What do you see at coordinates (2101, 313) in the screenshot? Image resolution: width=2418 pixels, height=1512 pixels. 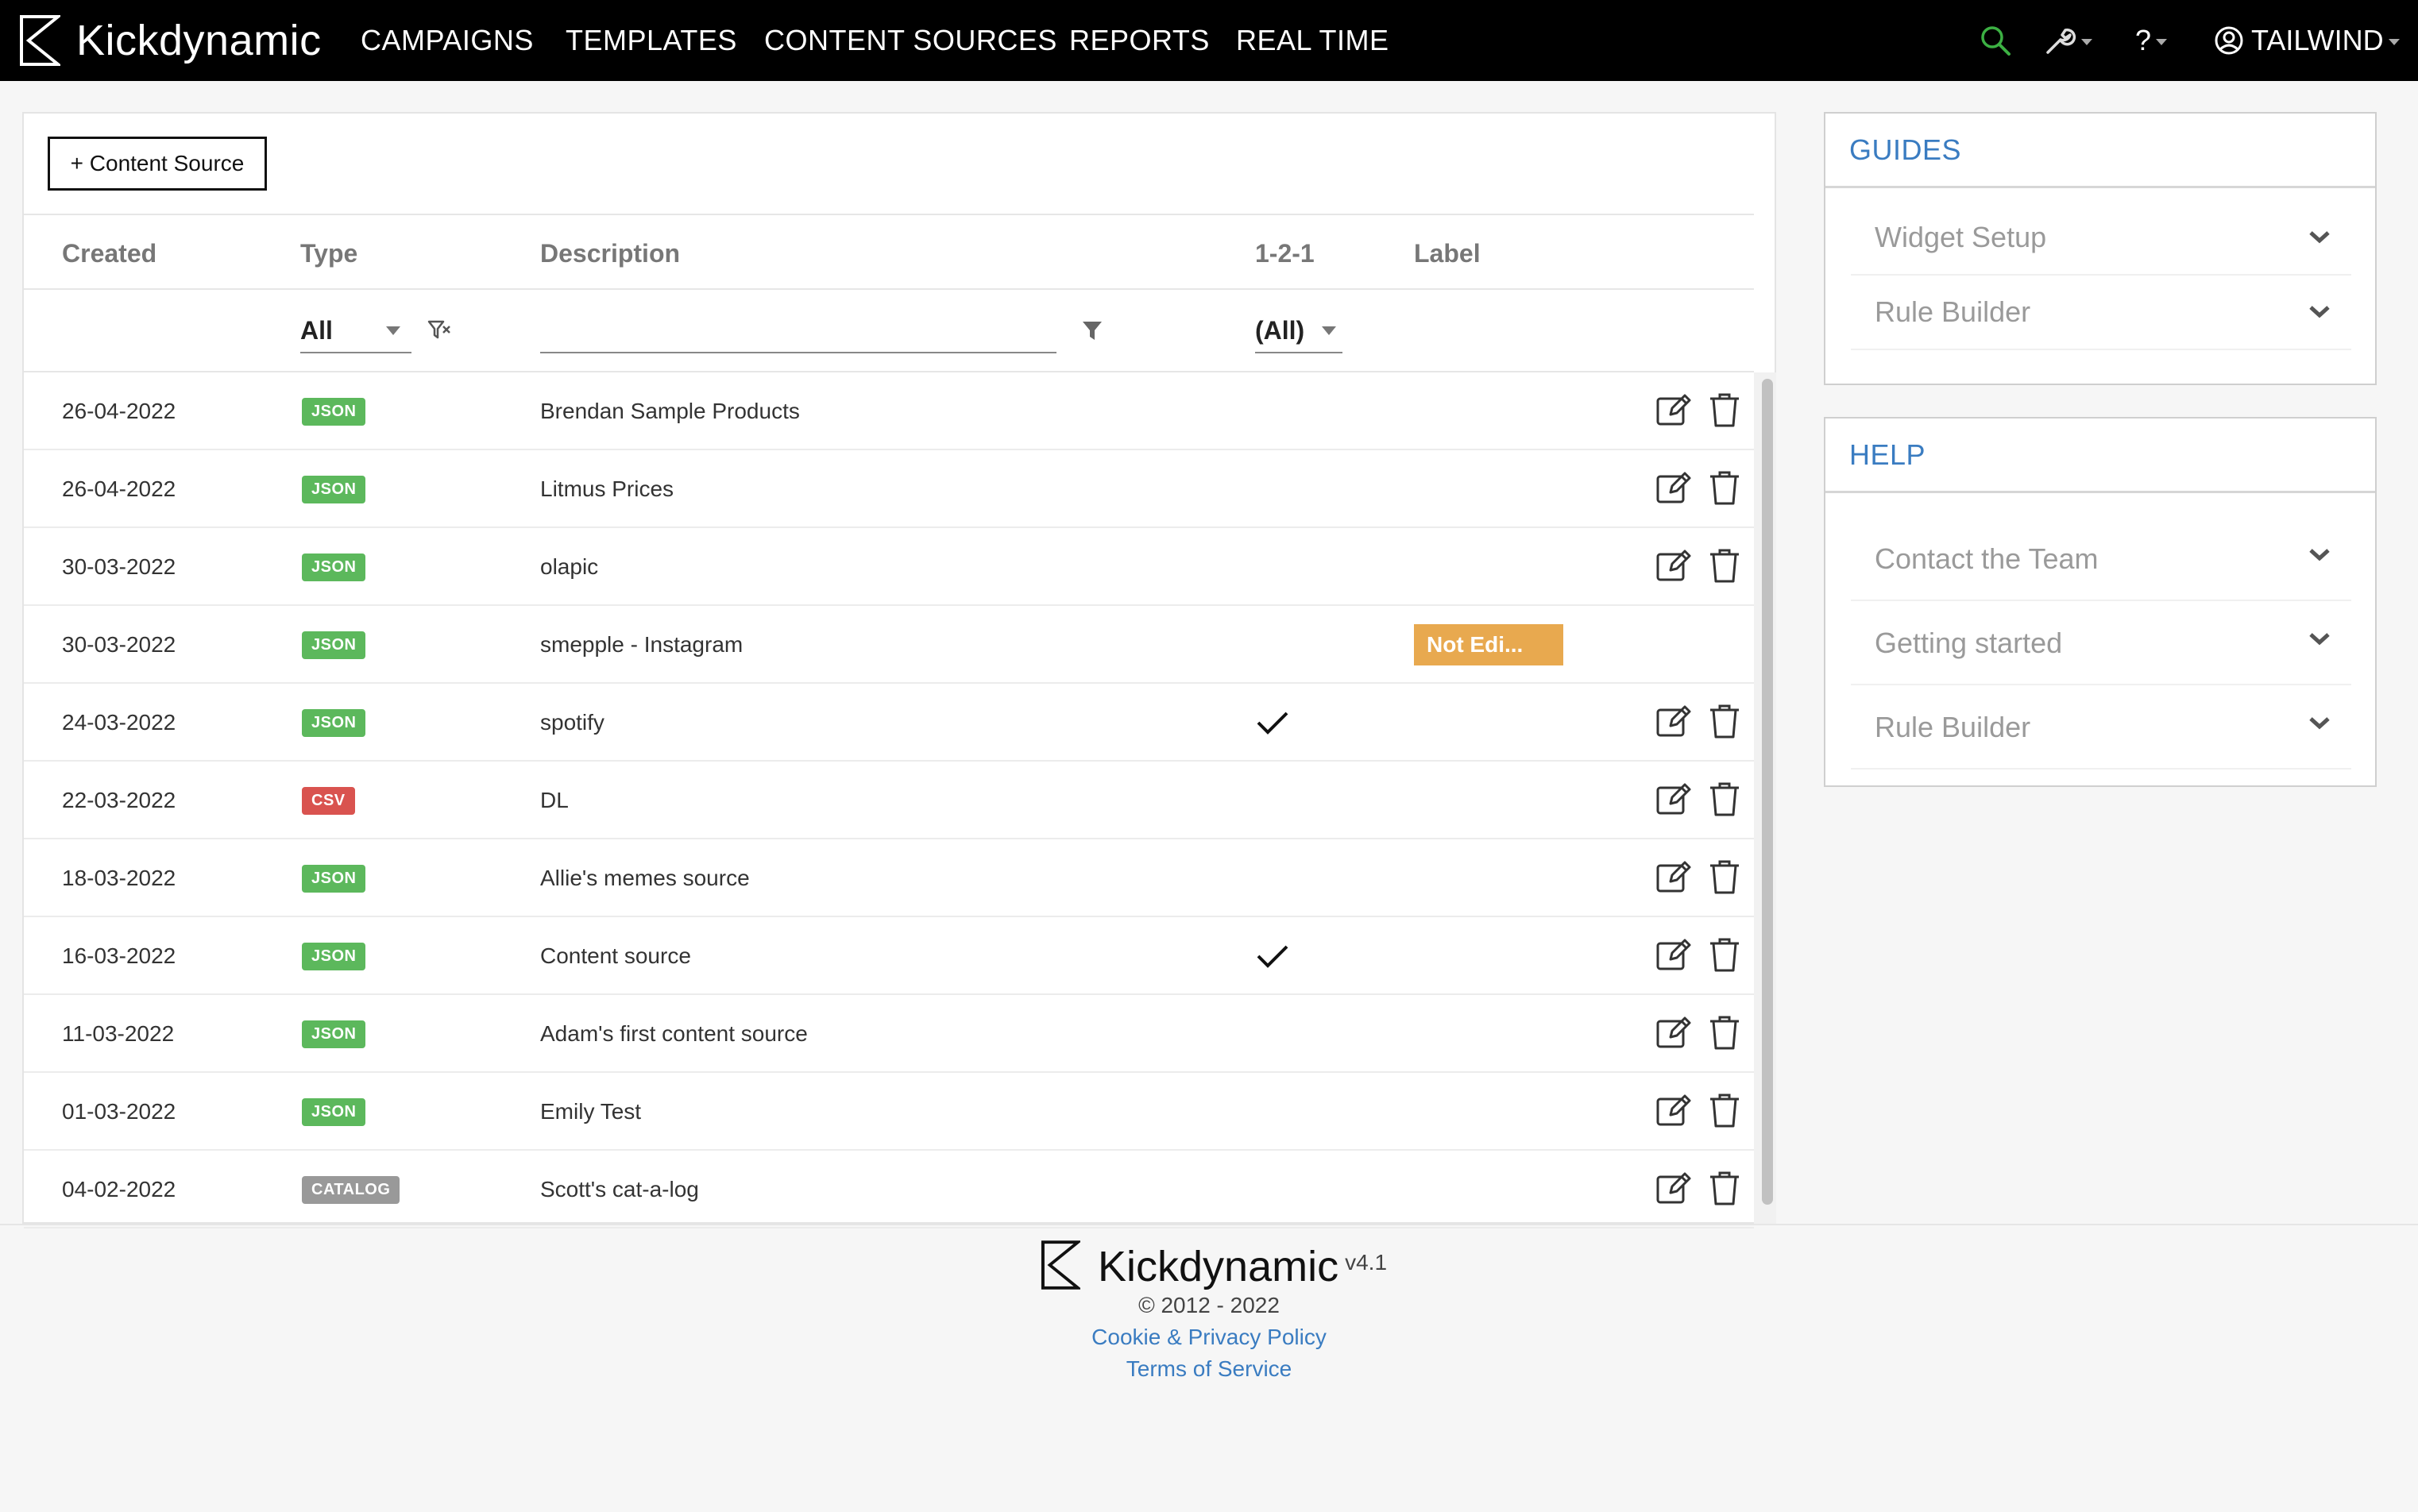 I see `guide-item-rule-builder: Rule Builder` at bounding box center [2101, 313].